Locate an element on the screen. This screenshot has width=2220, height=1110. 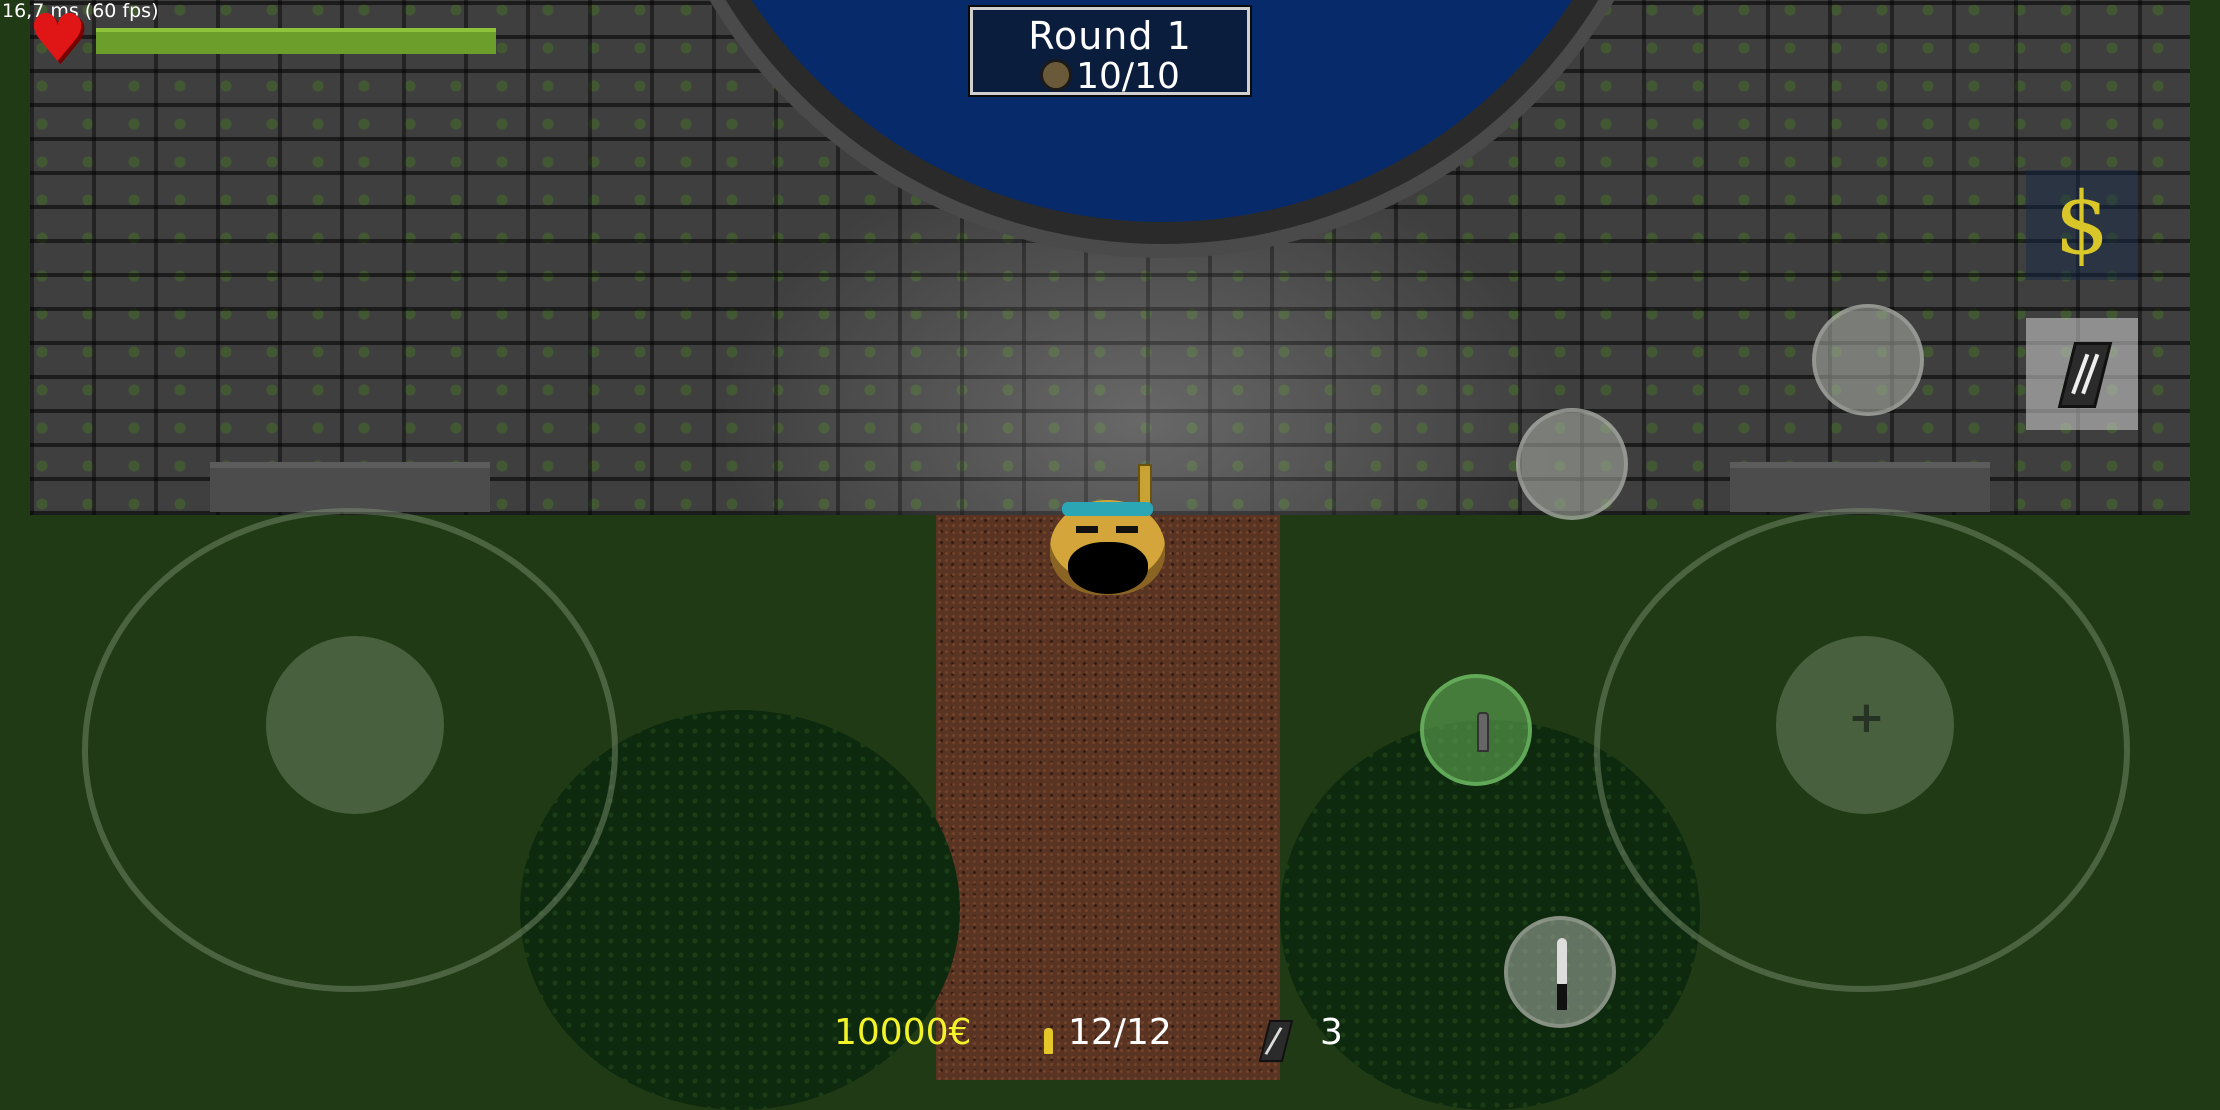
player-character is located at coordinates (1107, 529).